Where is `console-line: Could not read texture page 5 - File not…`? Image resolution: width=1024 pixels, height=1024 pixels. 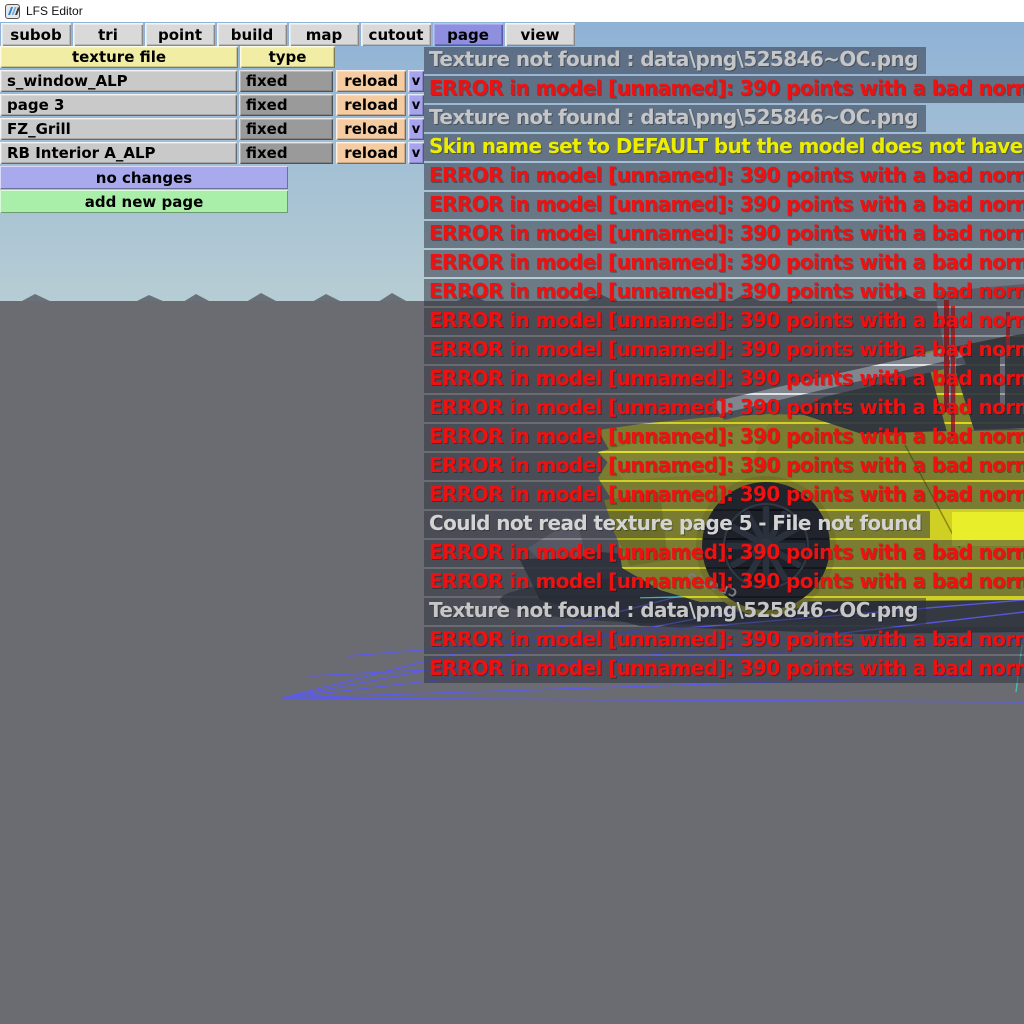
console-line: Could not read texture page 5 - File not… is located at coordinates (724, 525).